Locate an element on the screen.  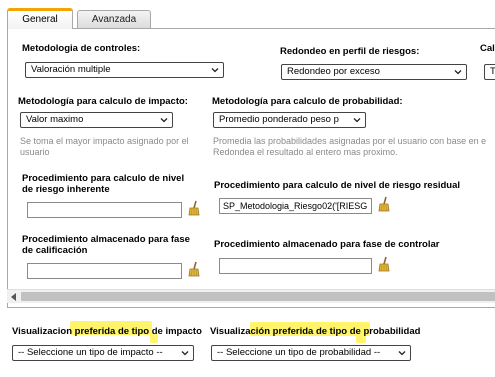
vis-impacto-value: -- Seleccione un tipo de impacto -- is located at coordinates (90, 352).